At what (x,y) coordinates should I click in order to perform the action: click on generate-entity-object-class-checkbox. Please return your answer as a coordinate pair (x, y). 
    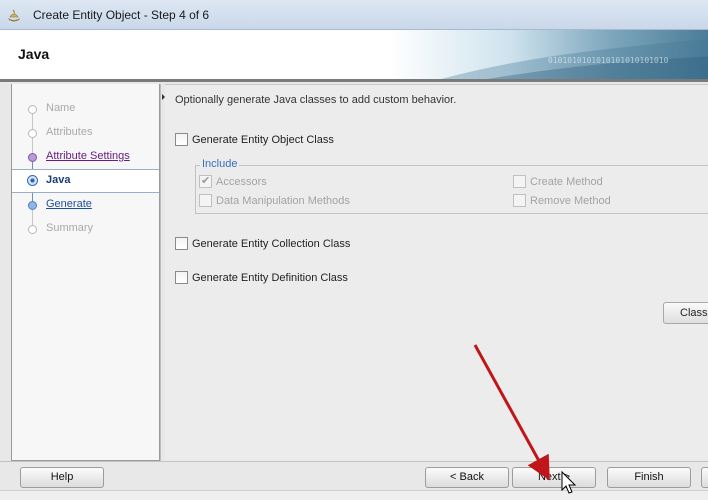
    Looking at the image, I should click on (181, 140).